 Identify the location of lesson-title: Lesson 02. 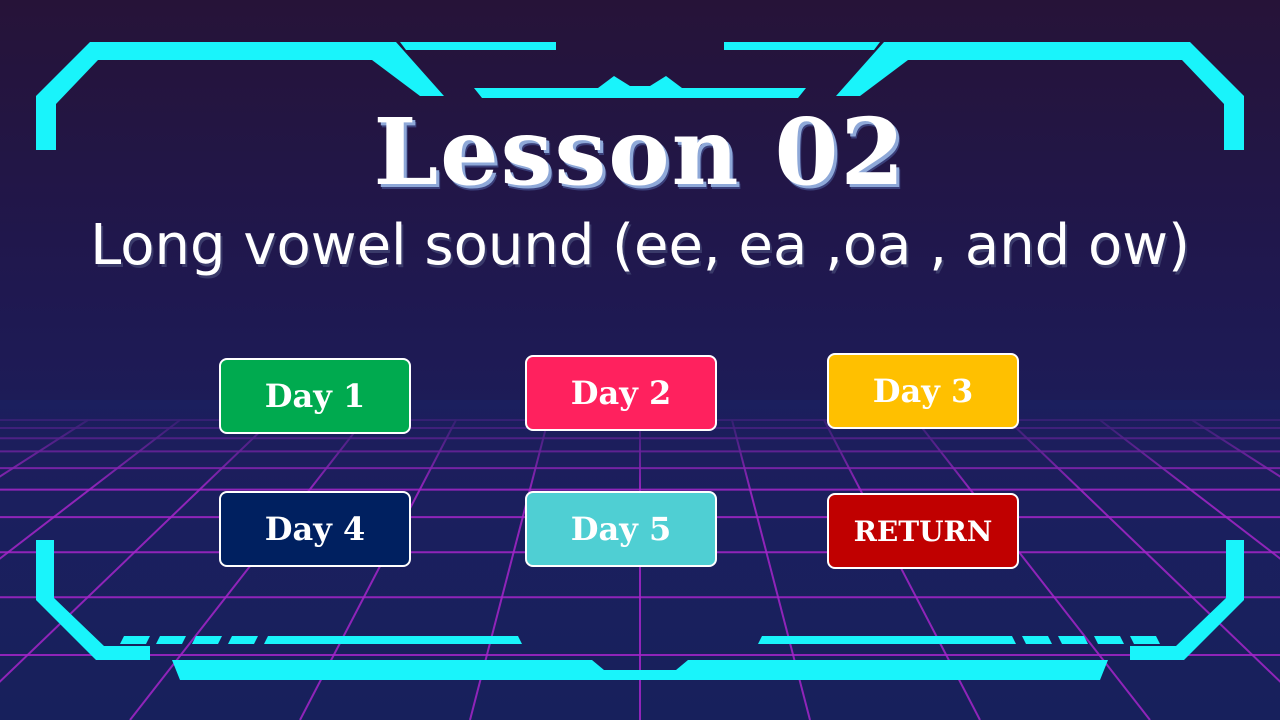
(640, 152).